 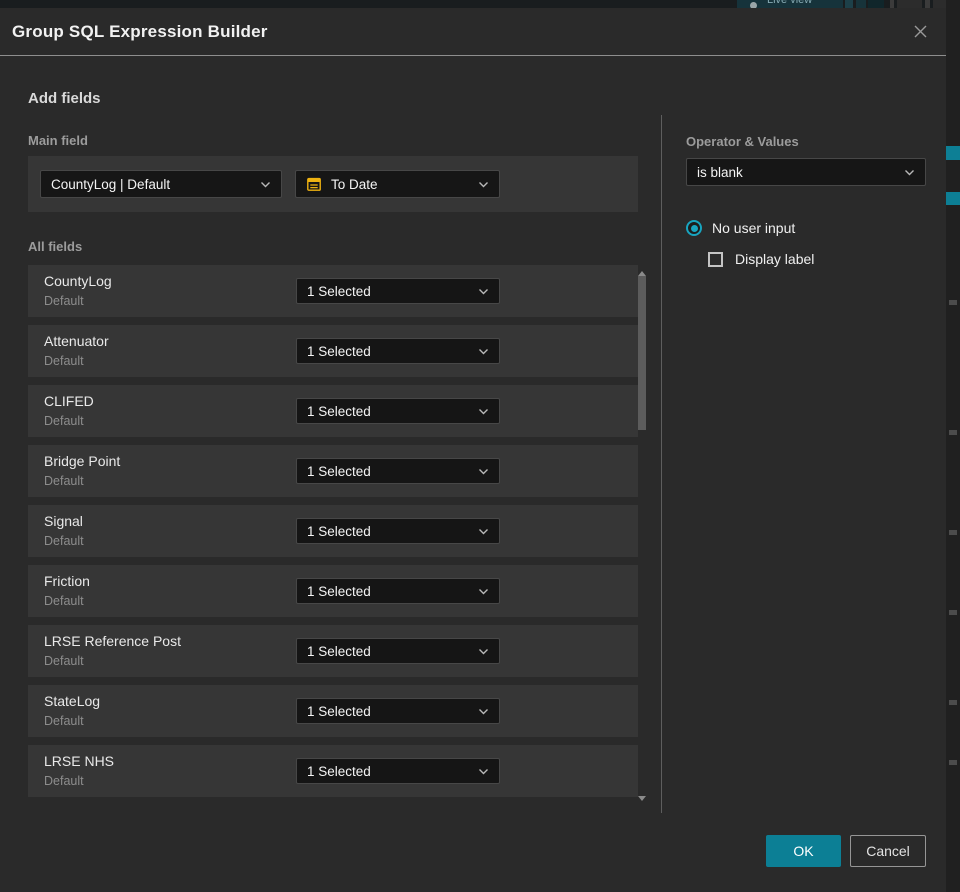 I want to click on field-row: LRSE Reference Post Default 1 Selected, so click(x=333, y=651).